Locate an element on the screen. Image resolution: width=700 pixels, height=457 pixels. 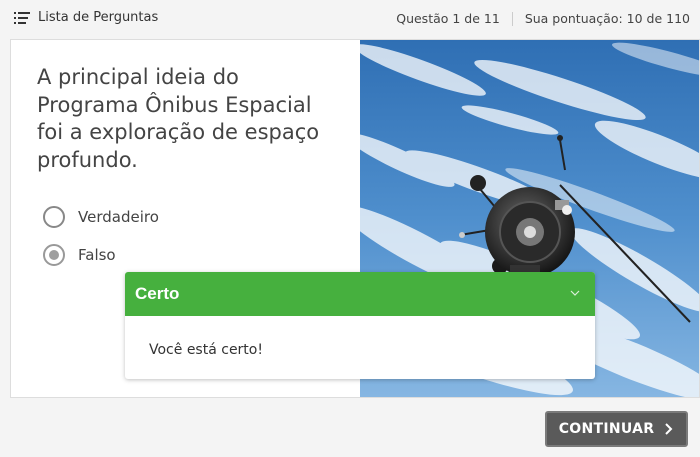
chevron-down-icon is located at coordinates (575, 292).